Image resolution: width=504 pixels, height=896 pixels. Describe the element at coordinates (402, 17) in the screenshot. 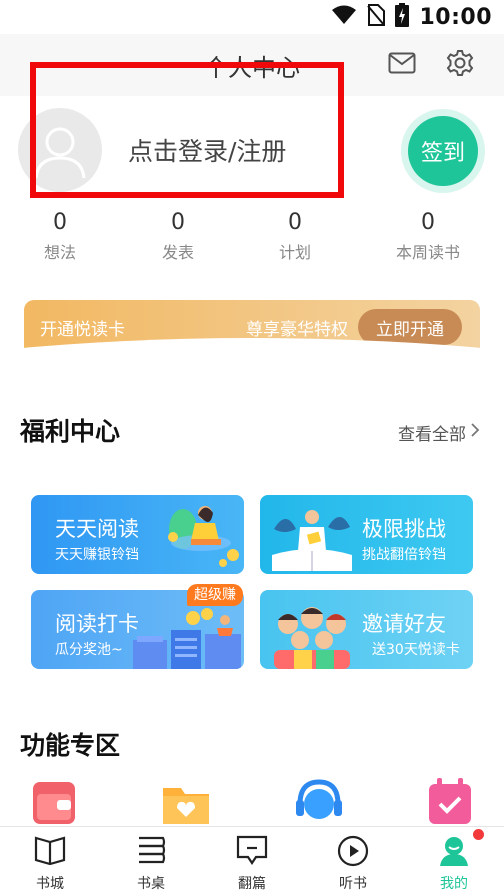

I see `battery-charging-icon` at that location.